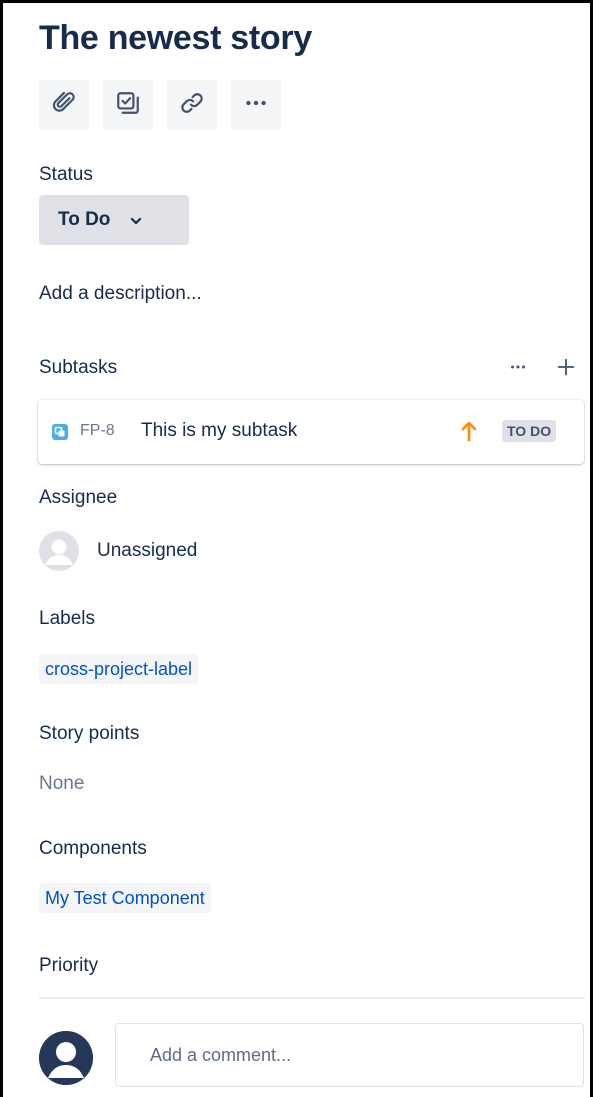  Describe the element at coordinates (59, 551) in the screenshot. I see `unassigned-avatar-icon` at that location.